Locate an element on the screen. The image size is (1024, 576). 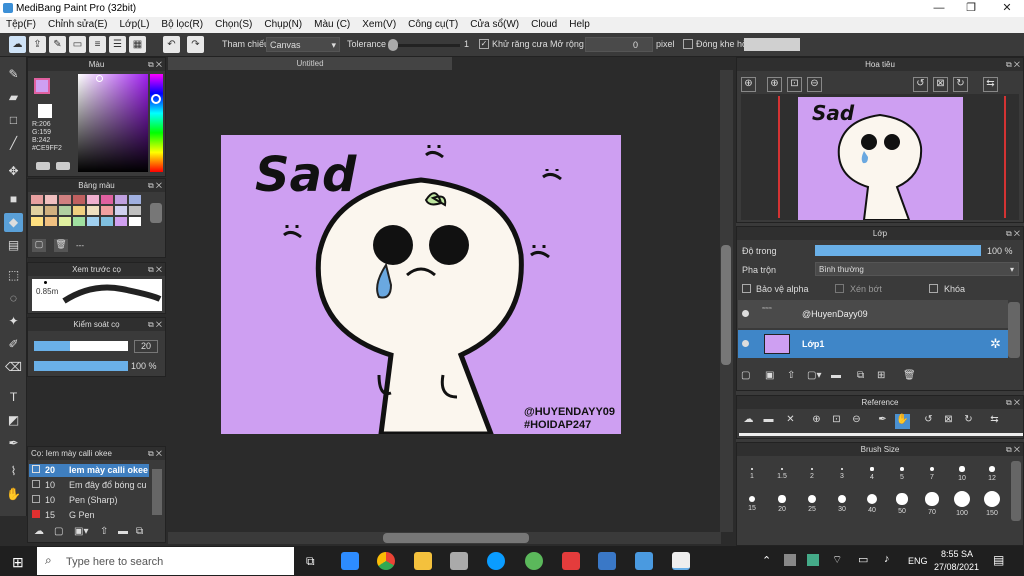
fit-icon: ⊡ is located at coordinates (794, 84).